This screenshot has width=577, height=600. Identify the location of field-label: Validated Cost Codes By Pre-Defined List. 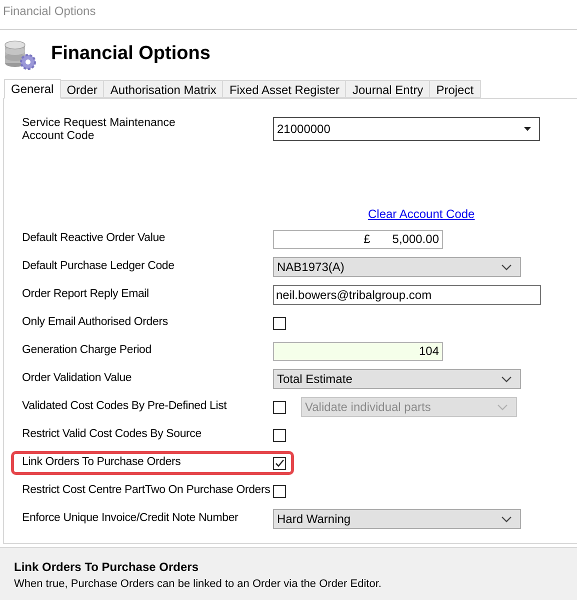
(125, 406).